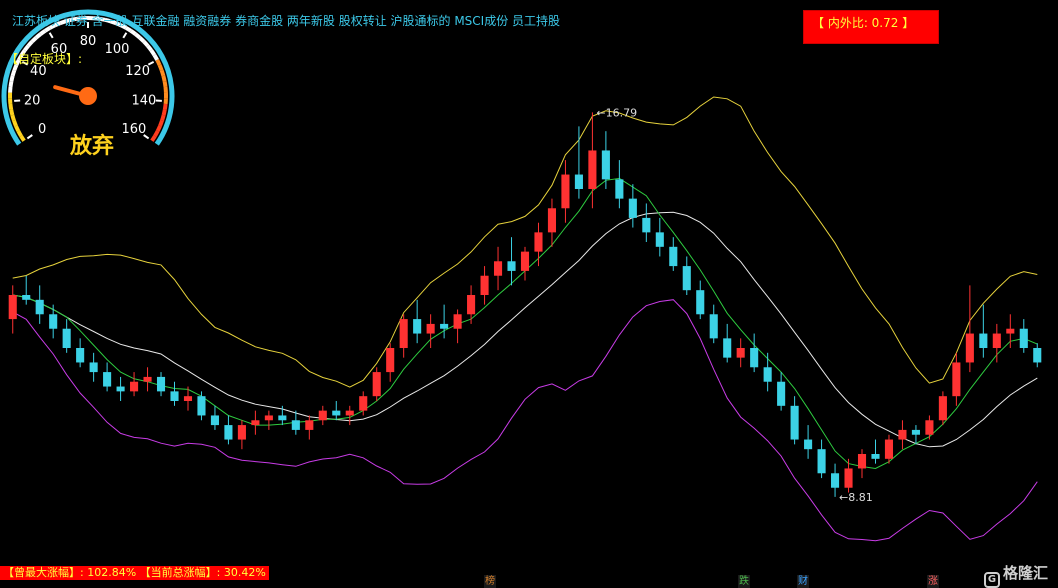 This screenshot has height=588, width=1058. Describe the element at coordinates (92, 146) in the screenshot. I see `gauge-verdict: 放弃` at that location.